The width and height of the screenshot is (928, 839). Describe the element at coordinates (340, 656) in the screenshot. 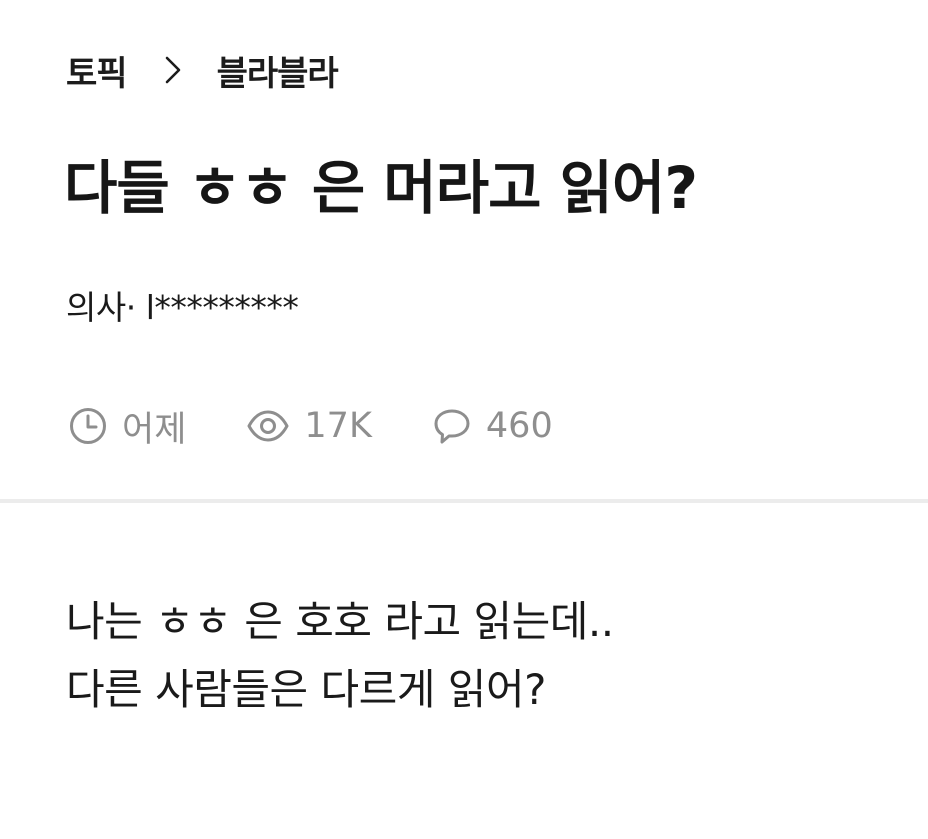

I see `post-body: 나는 ㅎㅎ 은 호호 라고 읽는데.. 다른 사람들은 다르게 읽어?` at that location.